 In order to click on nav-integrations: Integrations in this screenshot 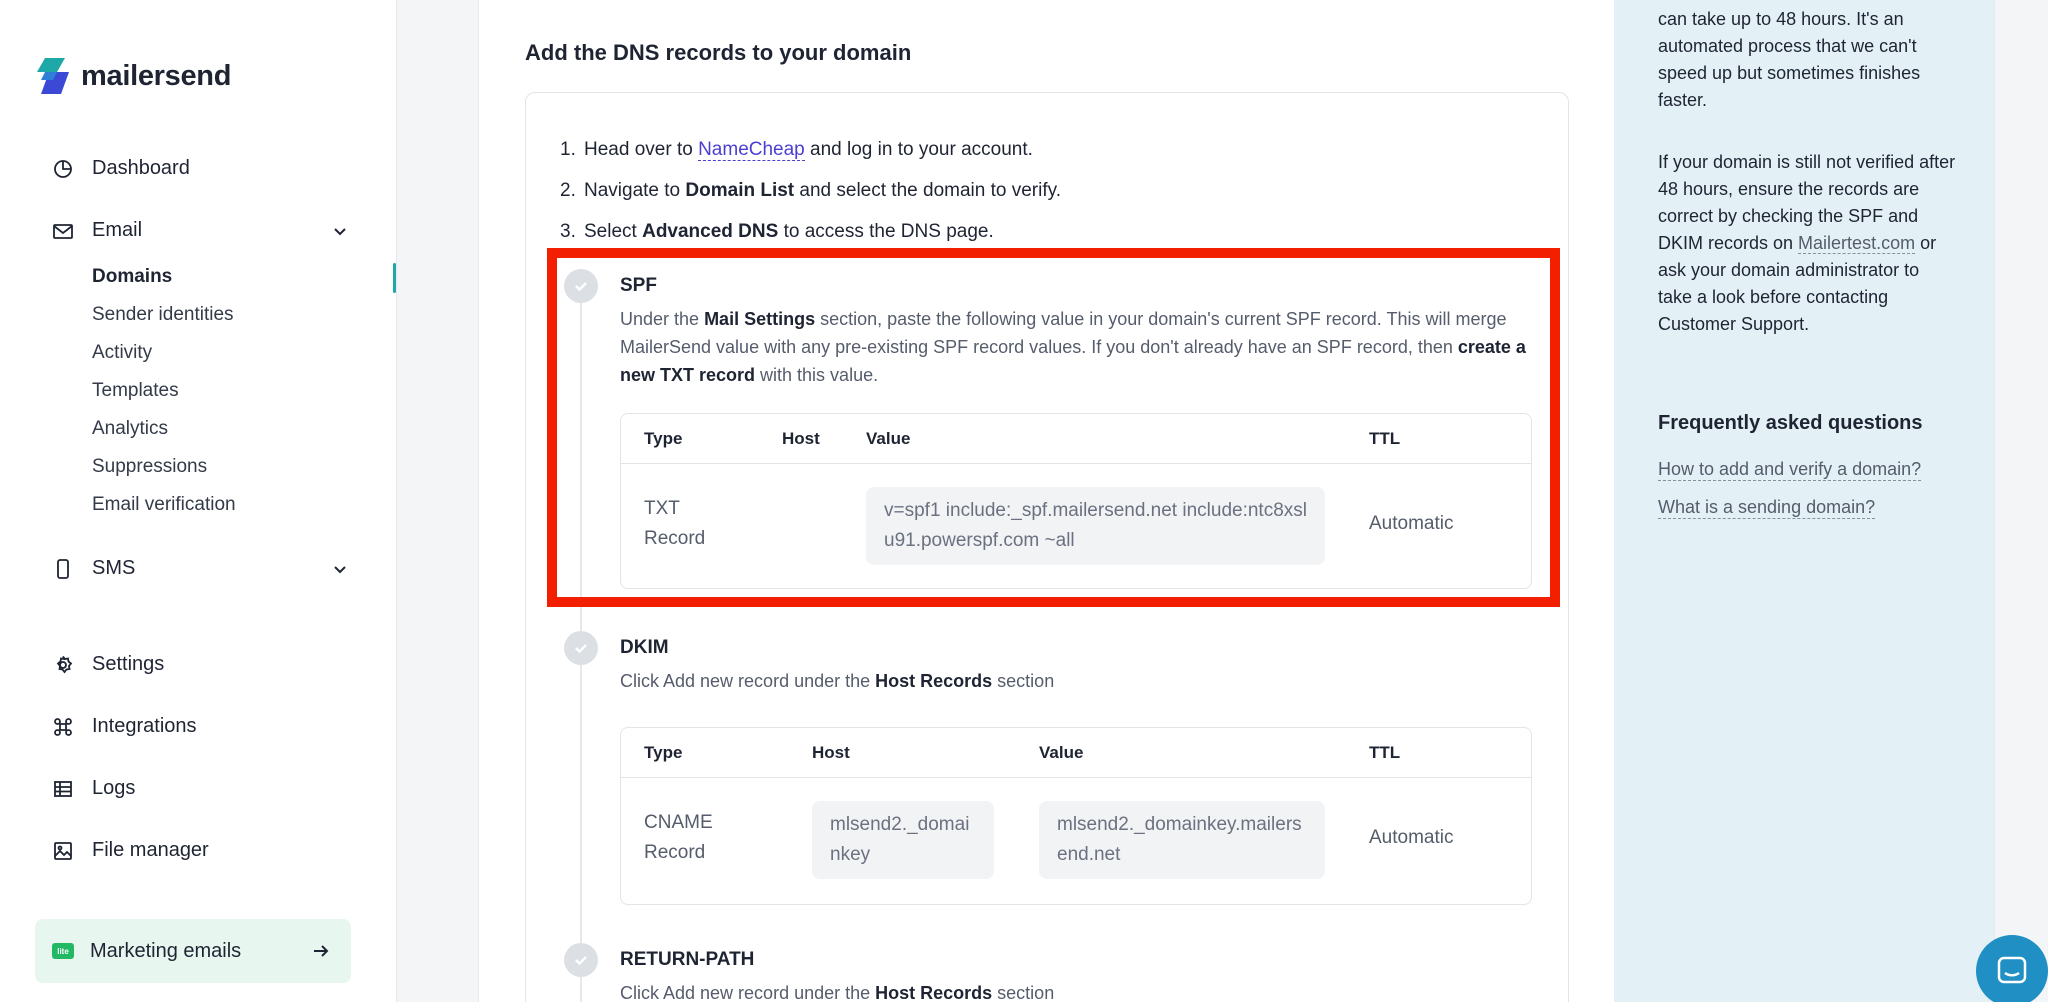, I will do `click(124, 726)`.